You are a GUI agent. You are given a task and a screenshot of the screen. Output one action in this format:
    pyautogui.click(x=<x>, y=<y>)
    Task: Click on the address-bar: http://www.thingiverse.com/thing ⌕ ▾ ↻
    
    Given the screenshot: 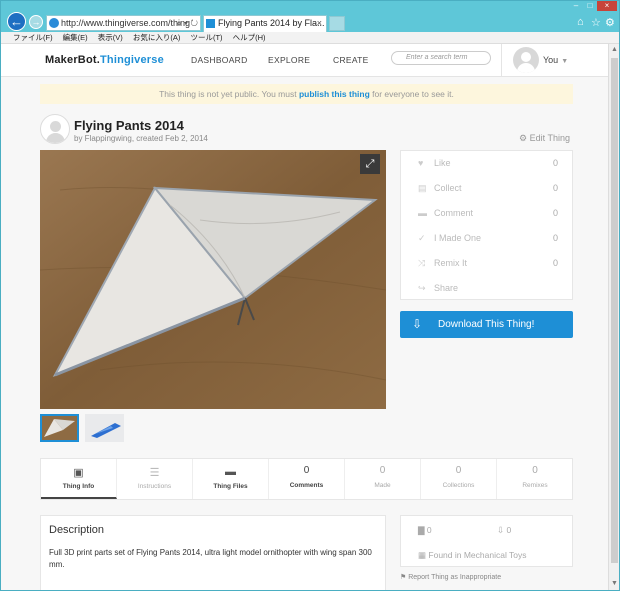 What is the action you would take?
    pyautogui.click(x=123, y=23)
    